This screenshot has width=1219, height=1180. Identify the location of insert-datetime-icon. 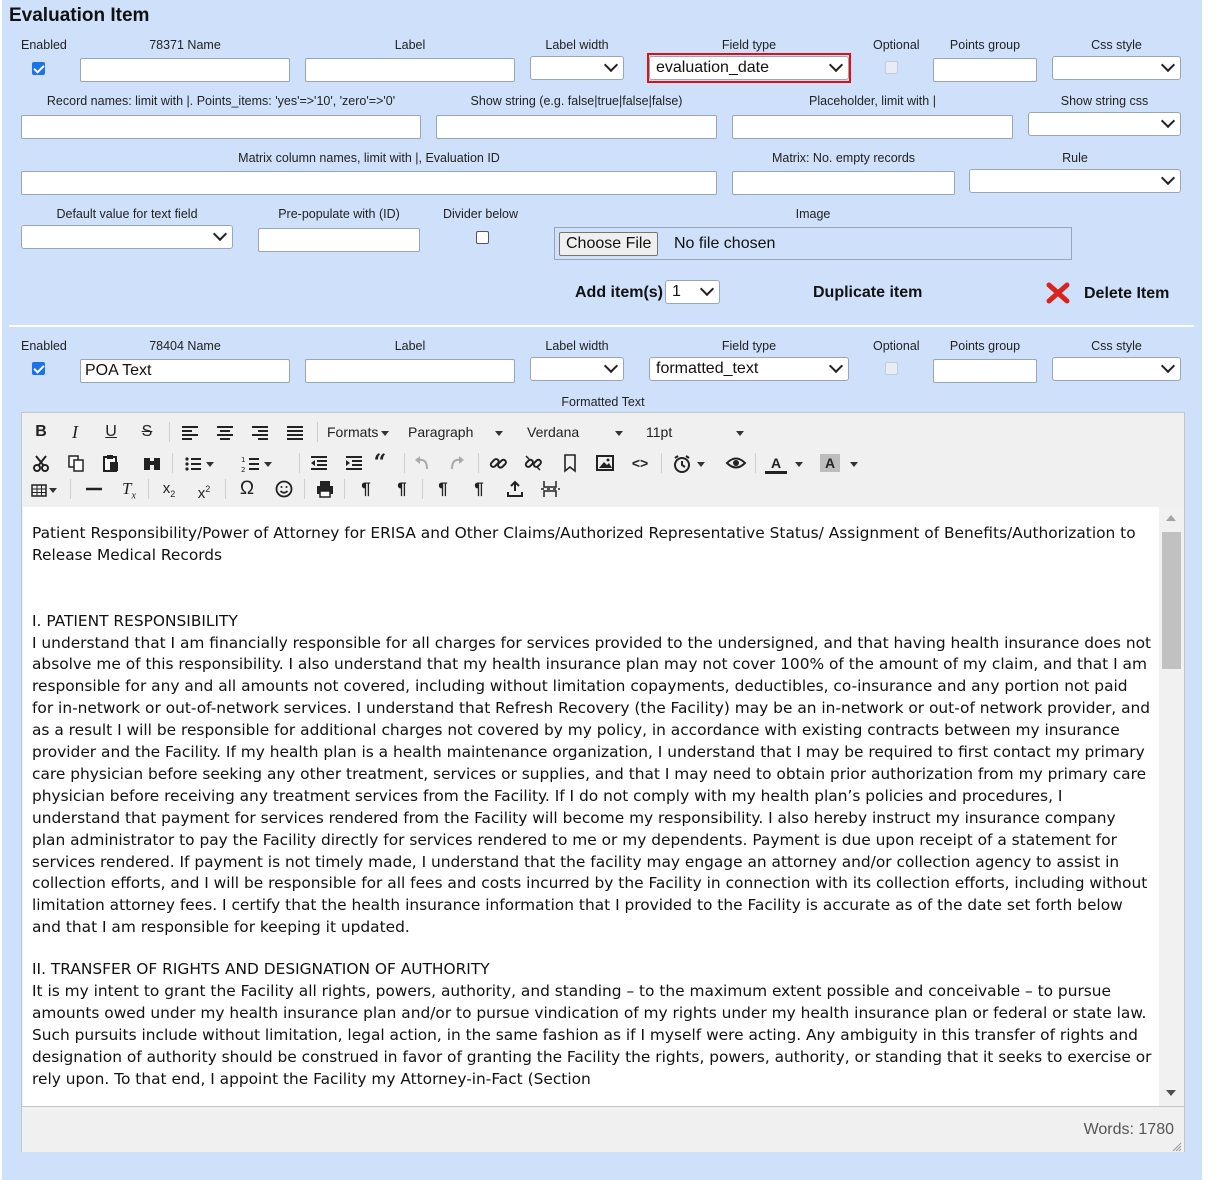
(691, 463).